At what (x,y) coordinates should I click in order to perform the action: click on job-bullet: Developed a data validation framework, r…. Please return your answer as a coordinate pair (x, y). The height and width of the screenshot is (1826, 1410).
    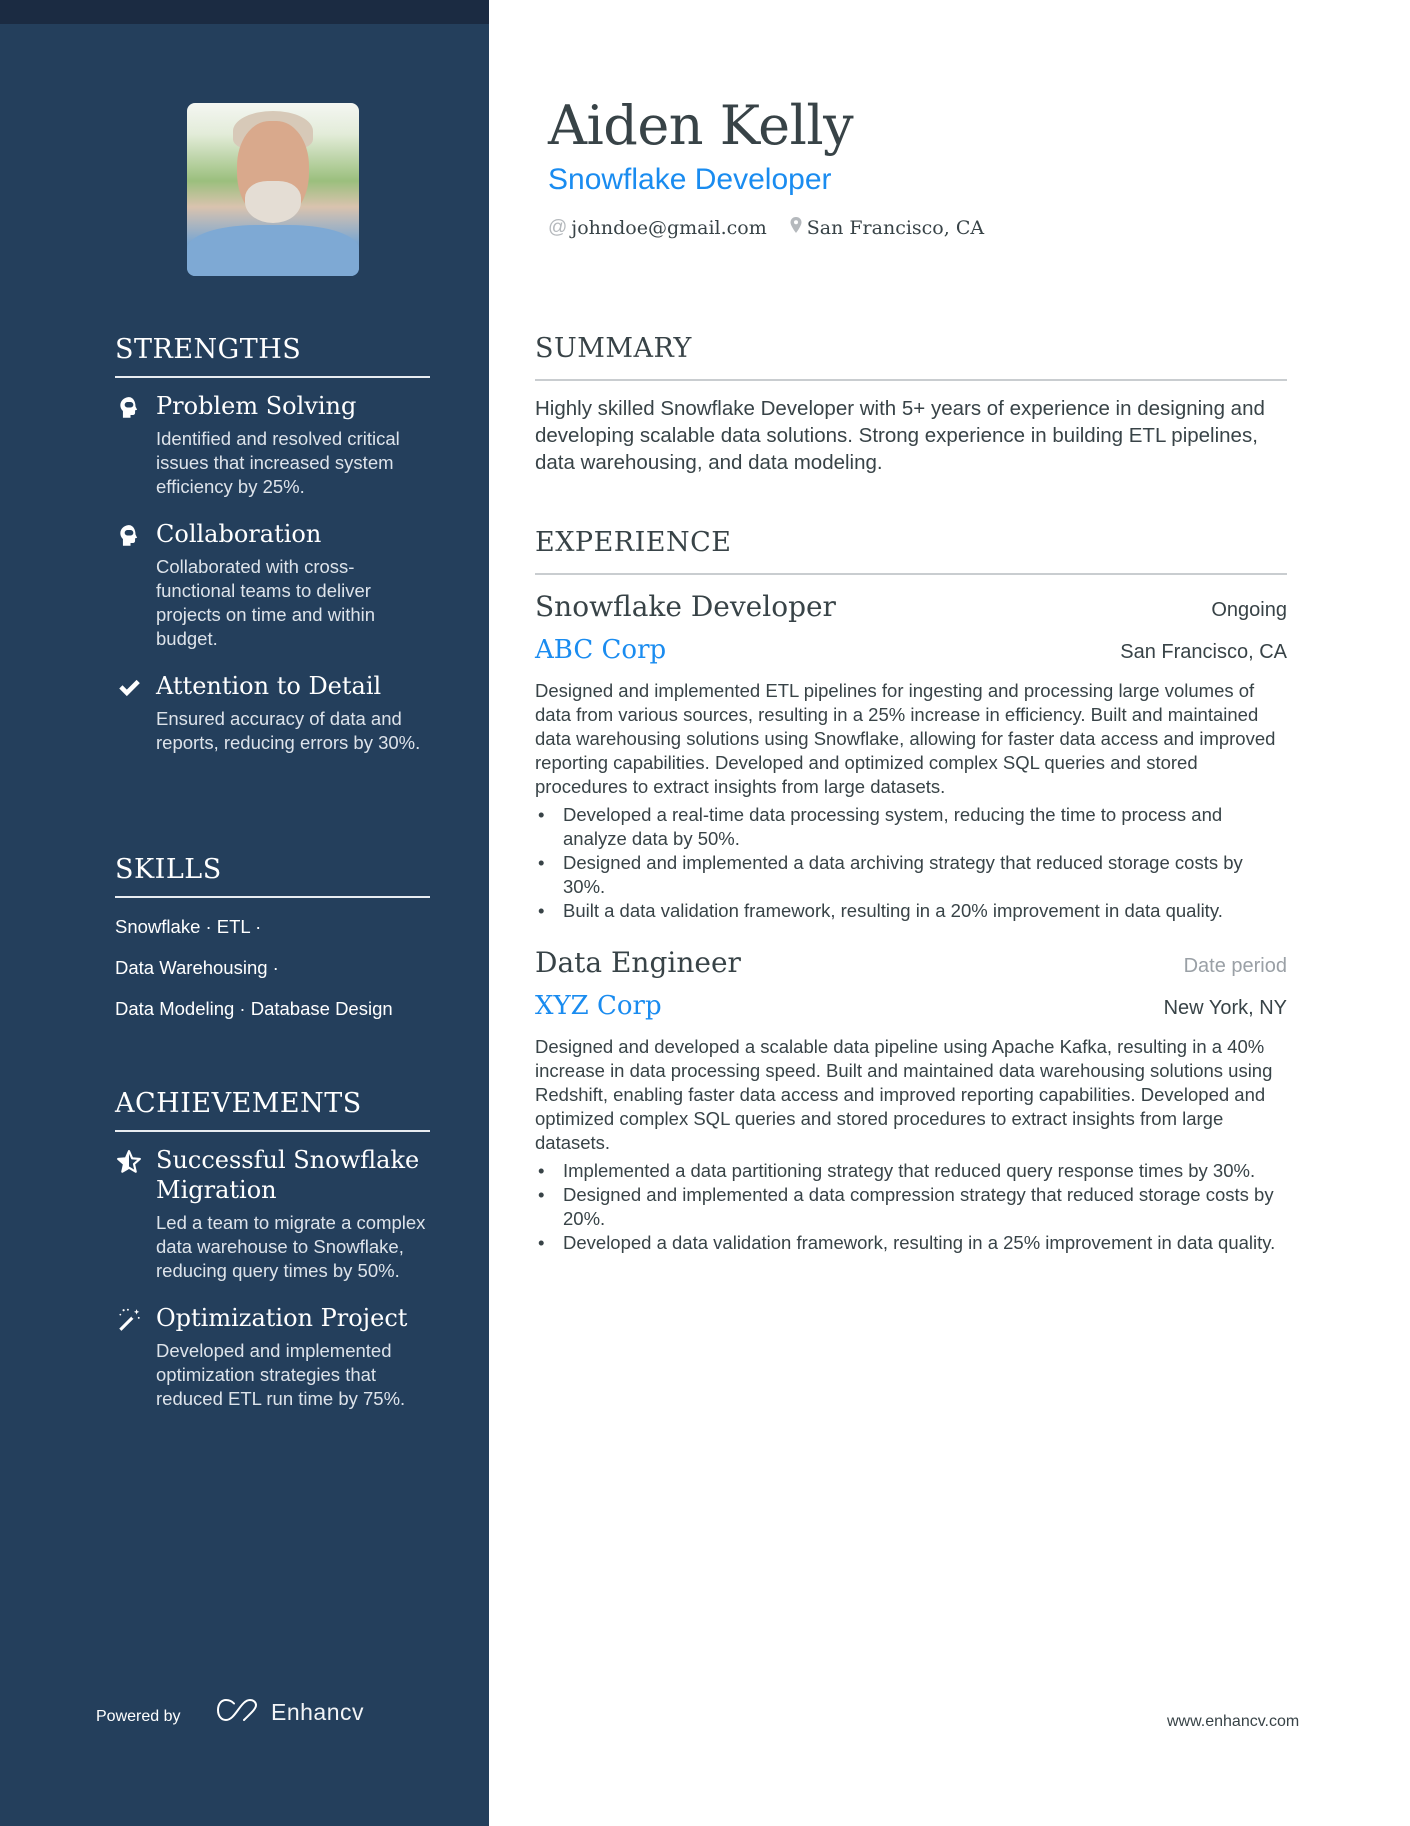
    Looking at the image, I should click on (911, 1243).